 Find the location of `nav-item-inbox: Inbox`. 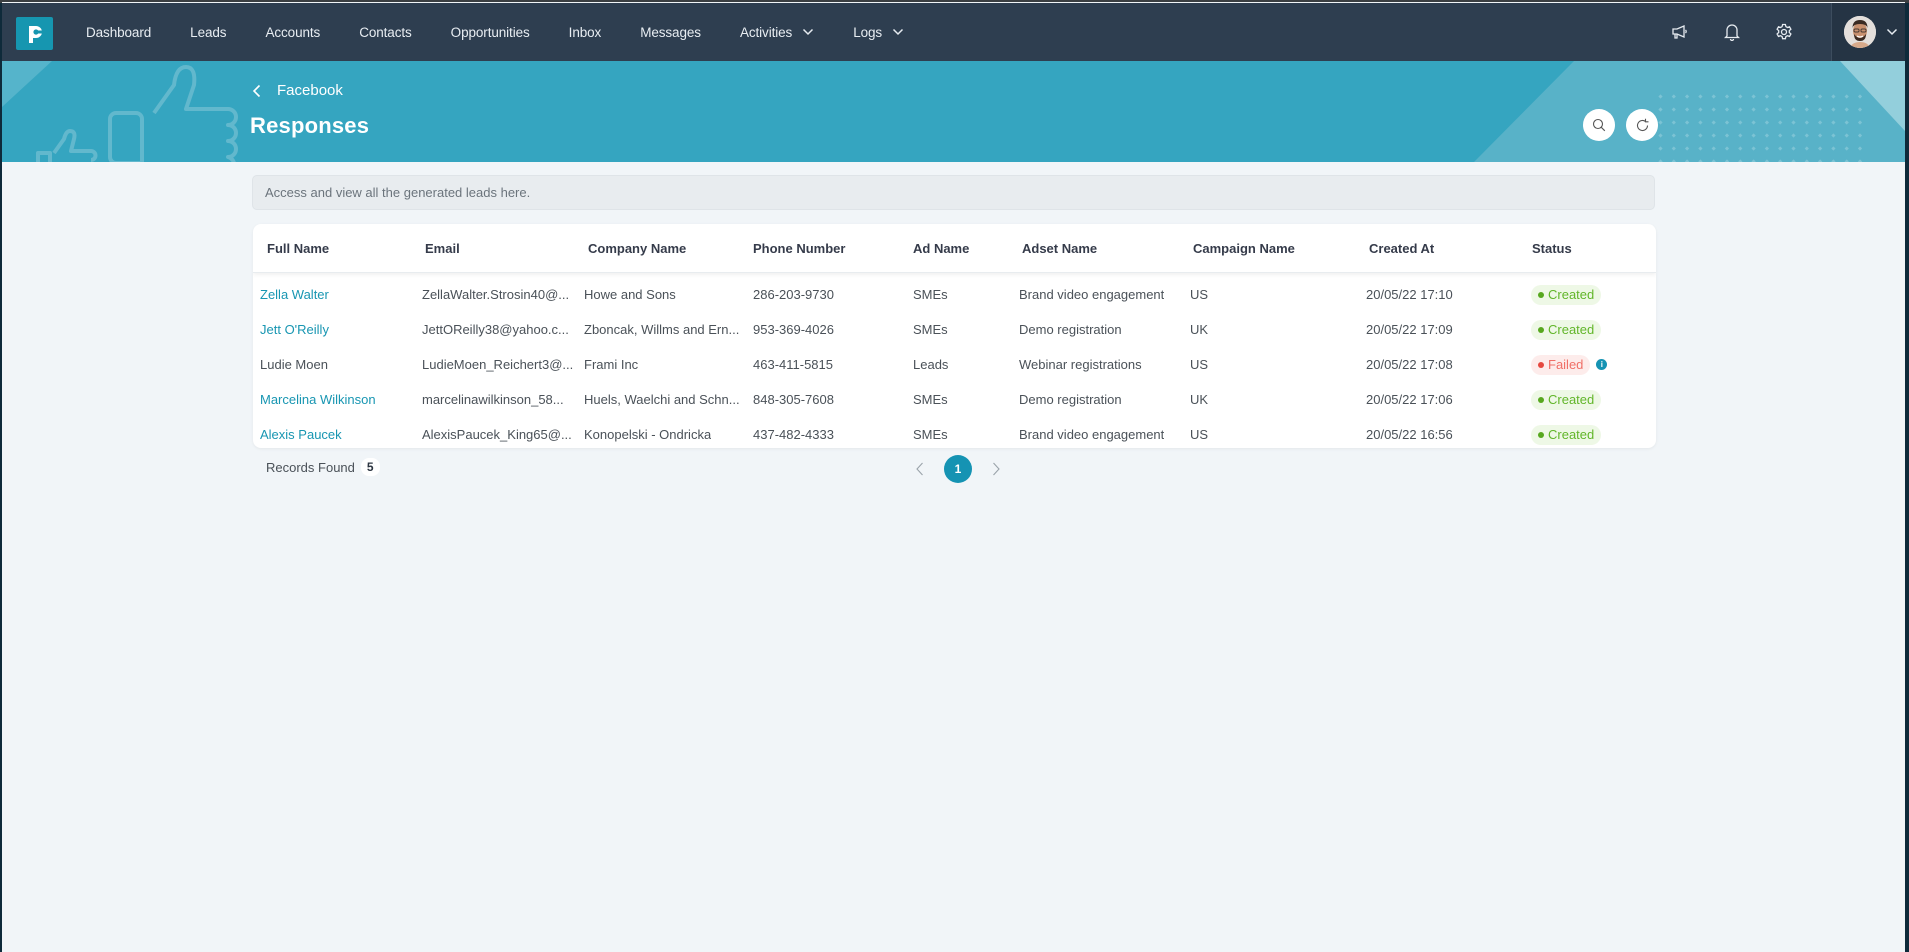

nav-item-inbox: Inbox is located at coordinates (585, 32).